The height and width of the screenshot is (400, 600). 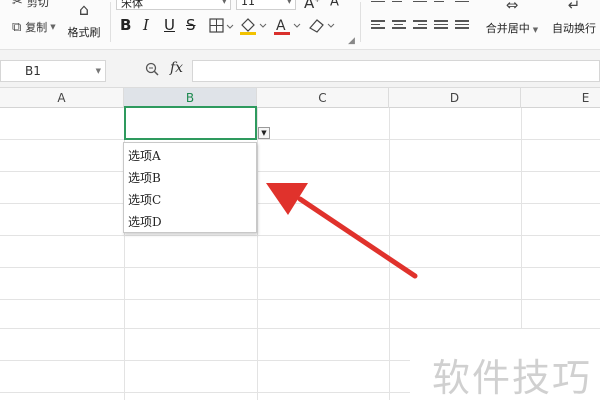 What do you see at coordinates (190, 222) in the screenshot?
I see `dropdown-option: 选项D` at bounding box center [190, 222].